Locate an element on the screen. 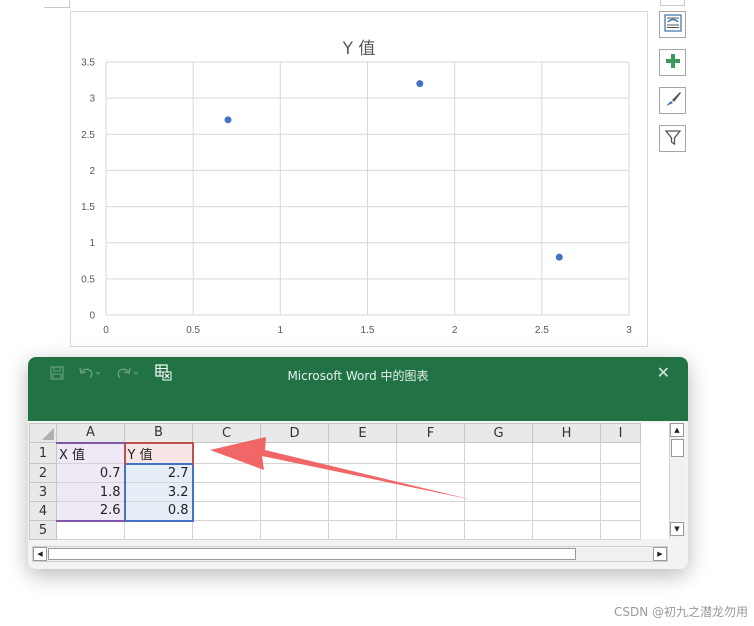  watermark: CSDN @初九之潜龙勿用 is located at coordinates (680, 612).